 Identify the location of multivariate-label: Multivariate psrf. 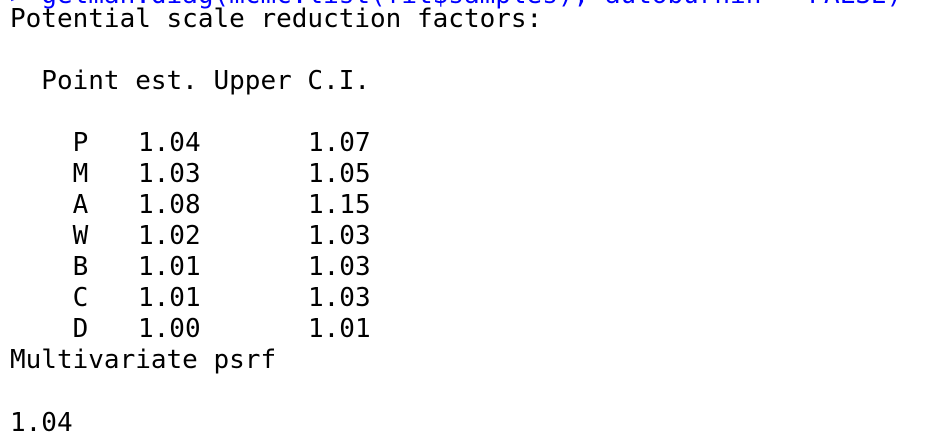
(143, 360).